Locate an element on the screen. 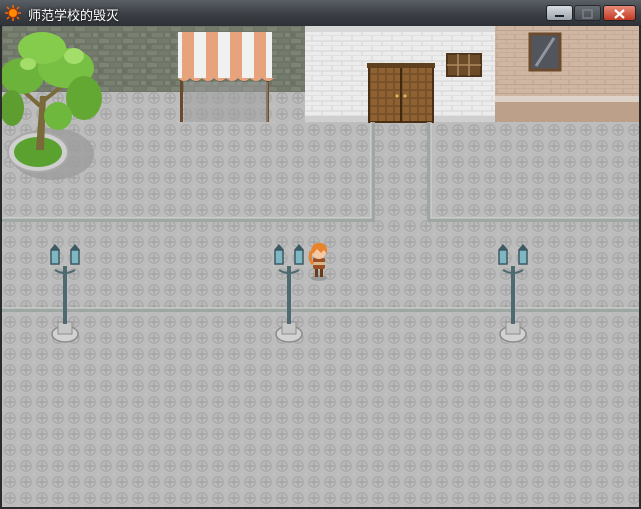 The height and width of the screenshot is (509, 641). door-top-lintel is located at coordinates (401, 65).